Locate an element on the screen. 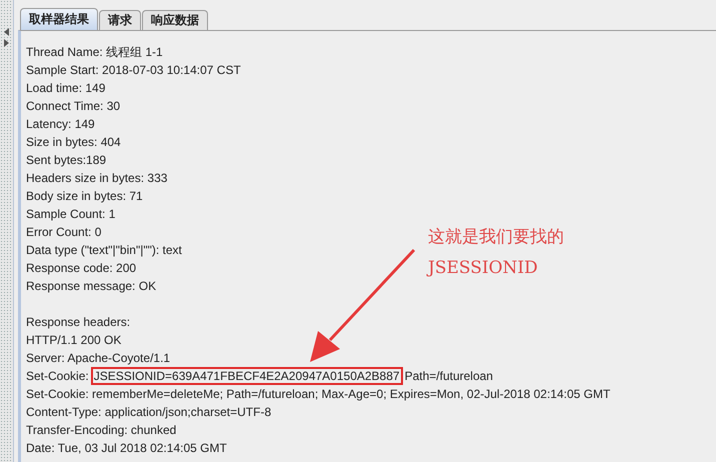 This screenshot has width=716, height=462. result-line: Data type ("text"|"bin"|""): text is located at coordinates (104, 250).